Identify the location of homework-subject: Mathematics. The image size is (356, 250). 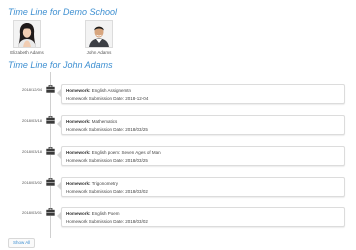
(104, 121).